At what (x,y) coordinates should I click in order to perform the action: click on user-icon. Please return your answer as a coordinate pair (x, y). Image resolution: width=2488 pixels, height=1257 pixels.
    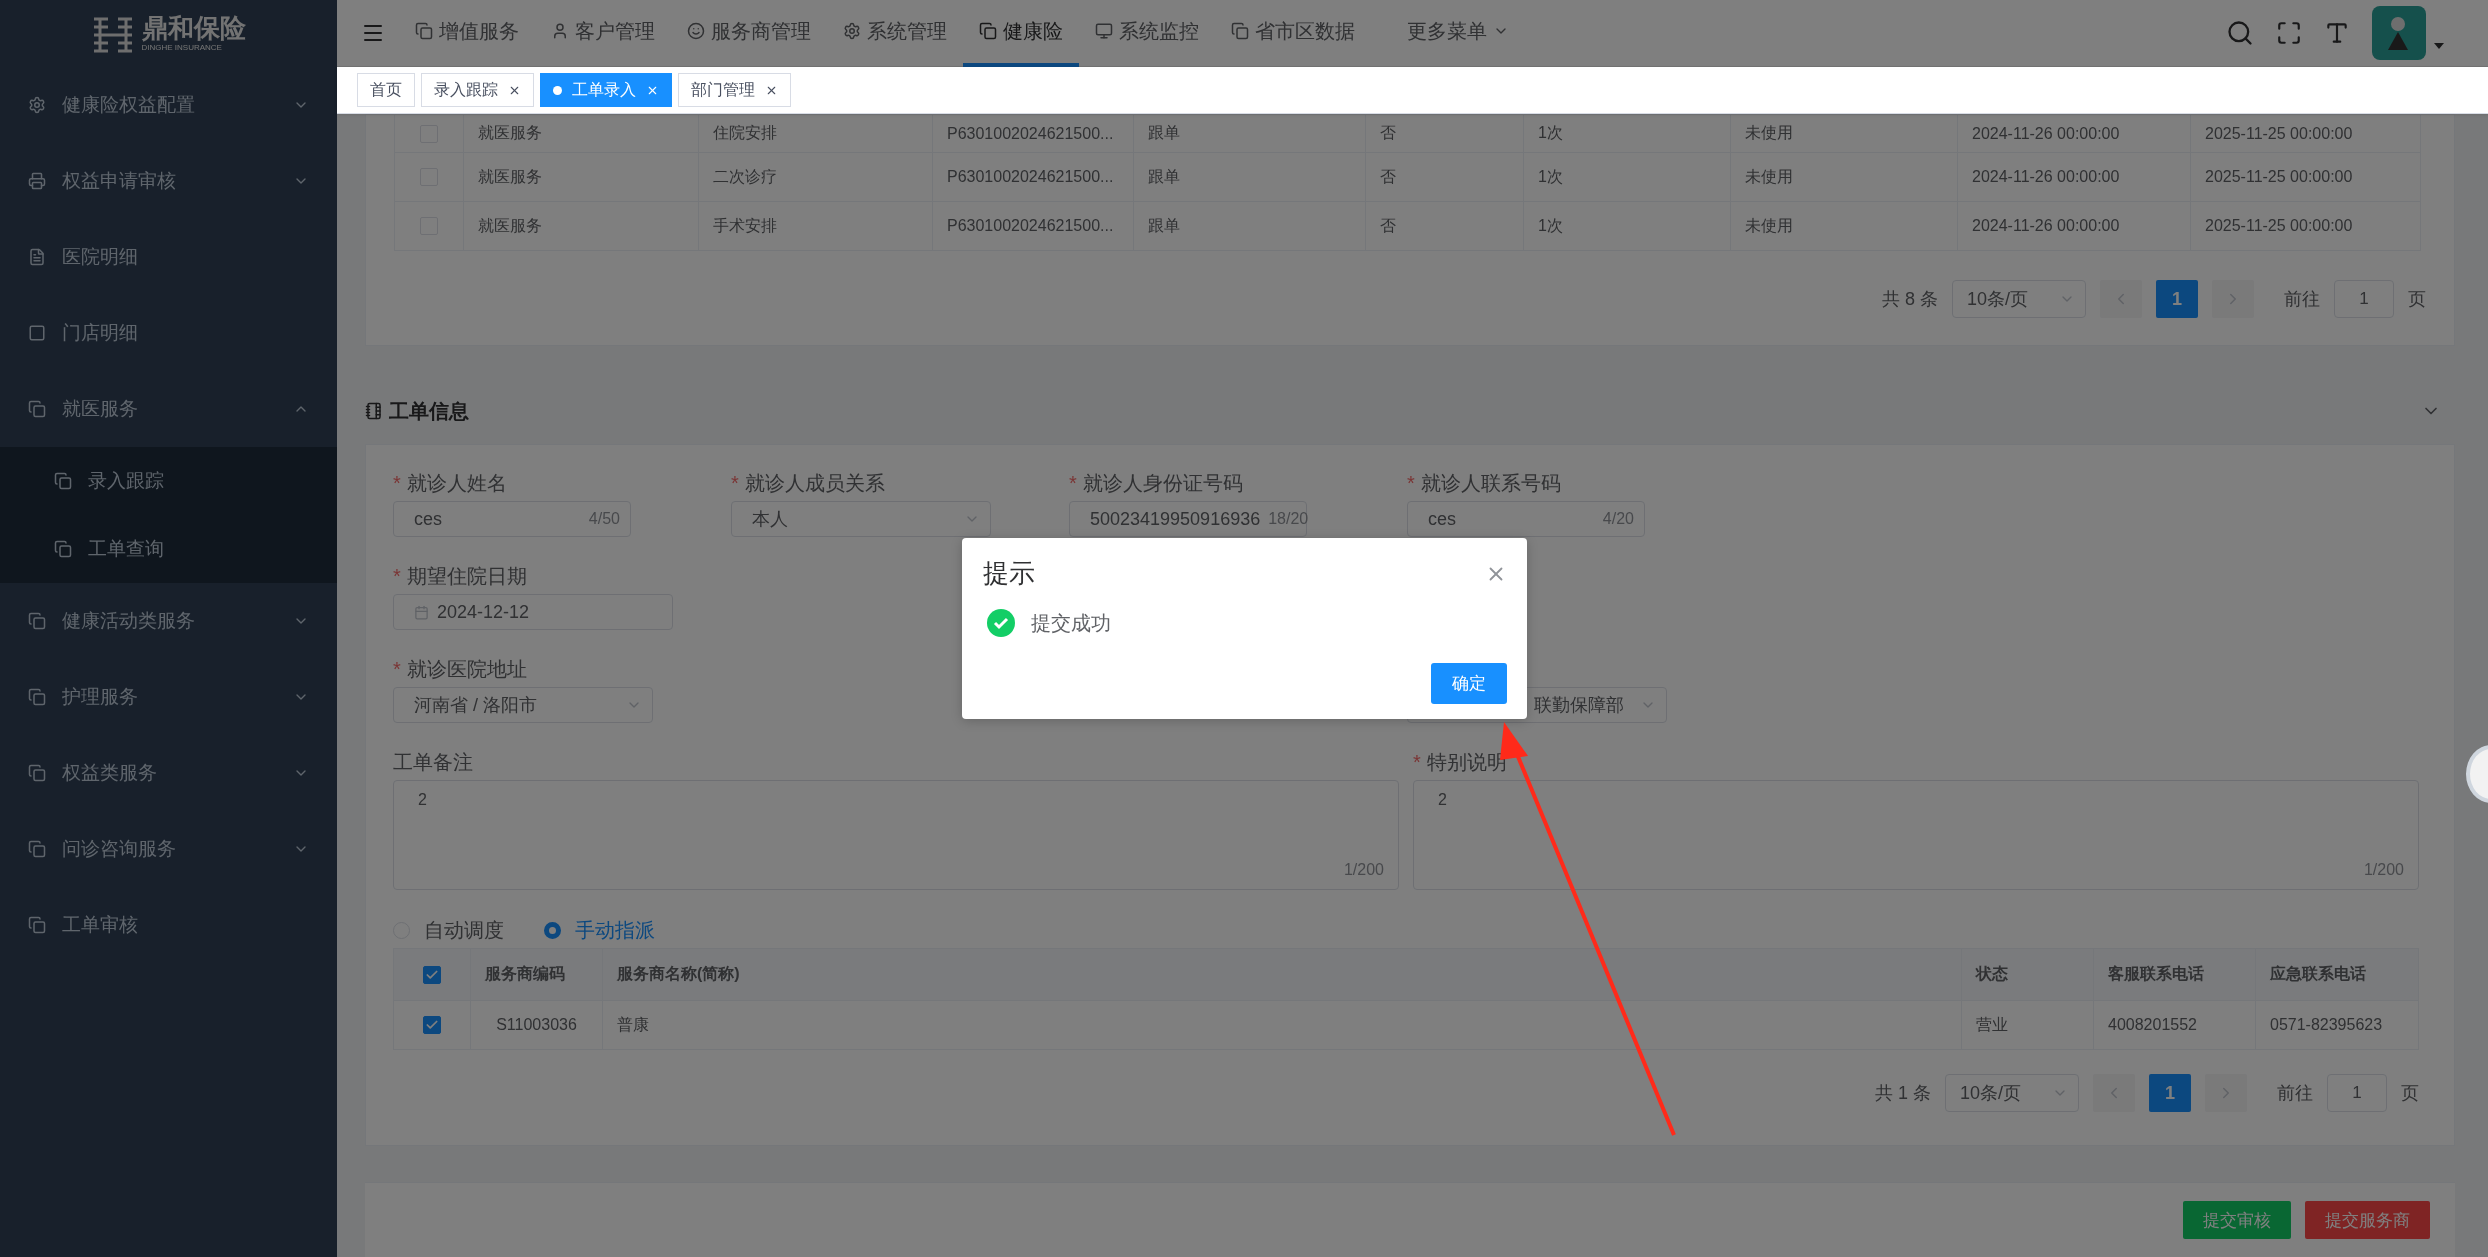
    Looking at the image, I should click on (560, 31).